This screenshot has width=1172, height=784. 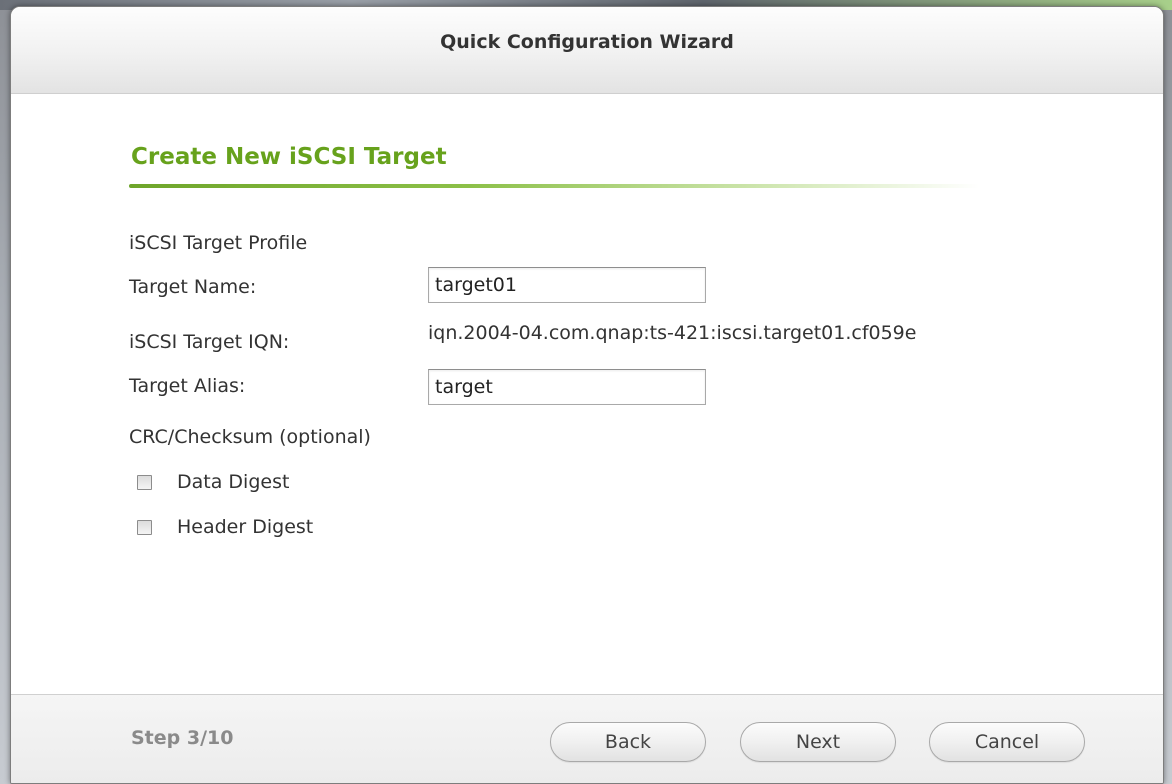 I want to click on target-name-label: Target Name:, so click(x=193, y=287).